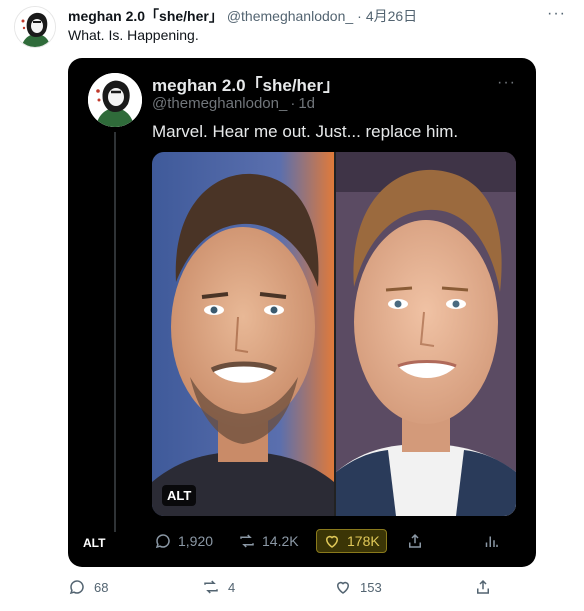 This screenshot has height=611, width=584. Describe the element at coordinates (94, 543) in the screenshot. I see `side-alt-badge: ALT` at that location.